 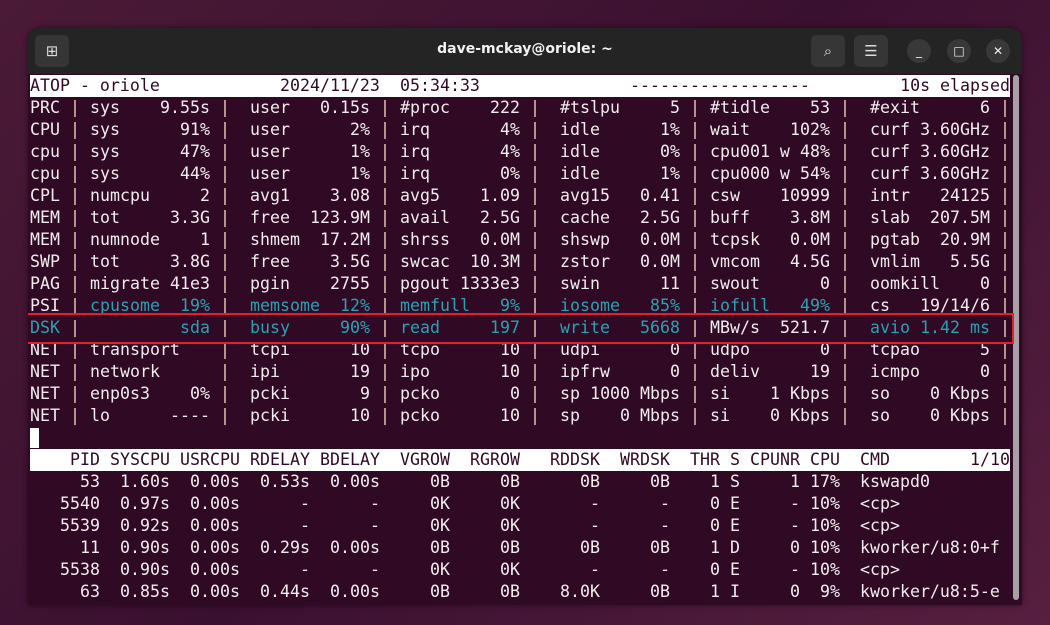 What do you see at coordinates (350, 460) in the screenshot?
I see `column-header-bdelay: BDELAY` at bounding box center [350, 460].